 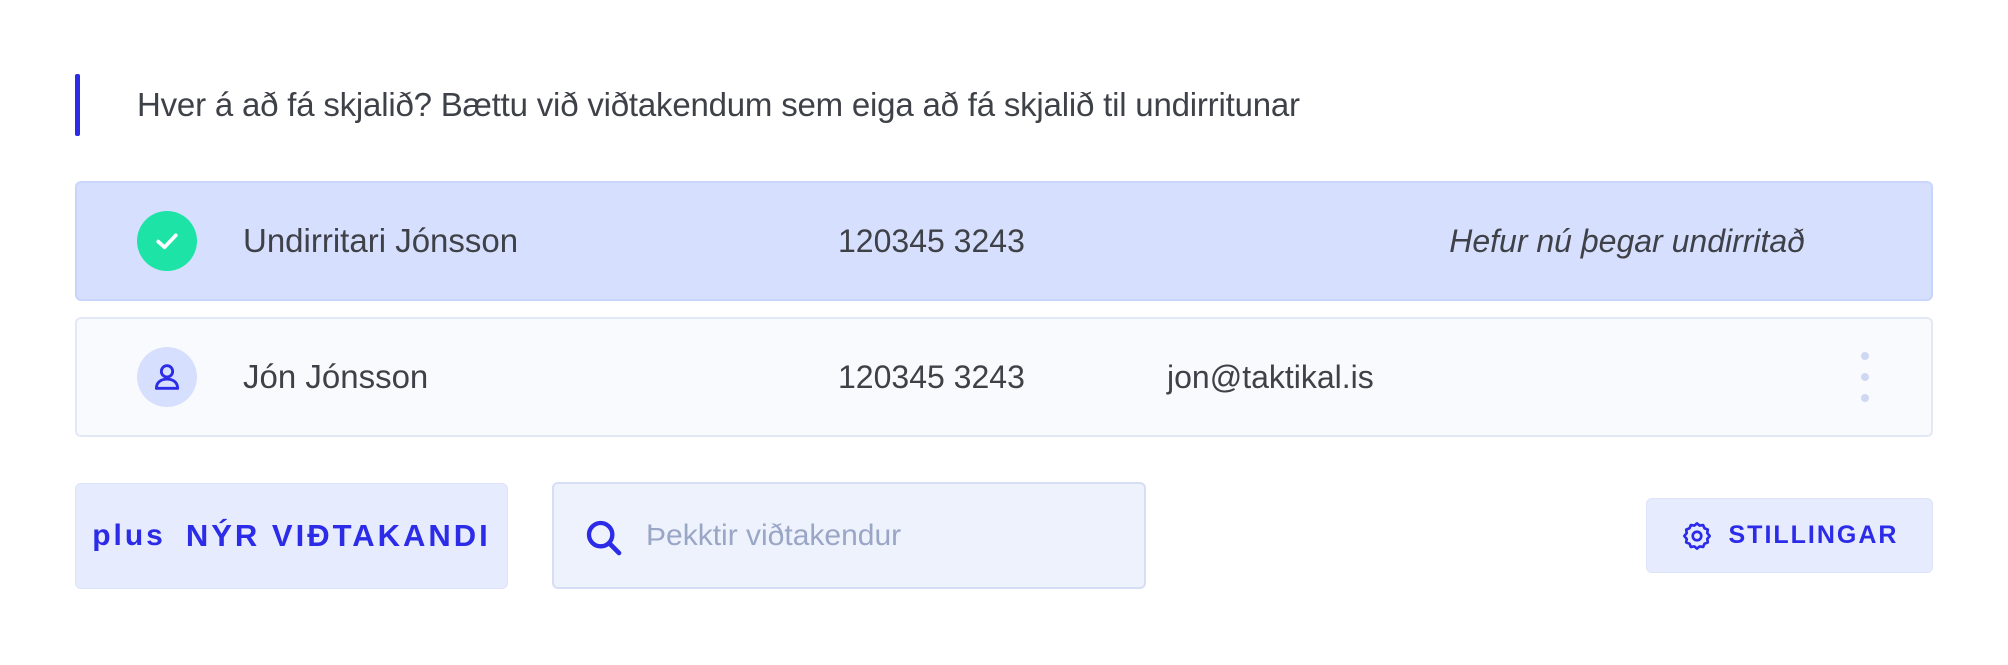 I want to click on user-icon, so click(x=167, y=377).